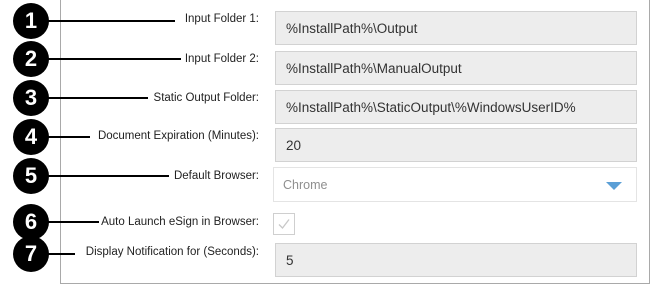  What do you see at coordinates (456, 145) in the screenshot?
I see `document-expiration-field: 20` at bounding box center [456, 145].